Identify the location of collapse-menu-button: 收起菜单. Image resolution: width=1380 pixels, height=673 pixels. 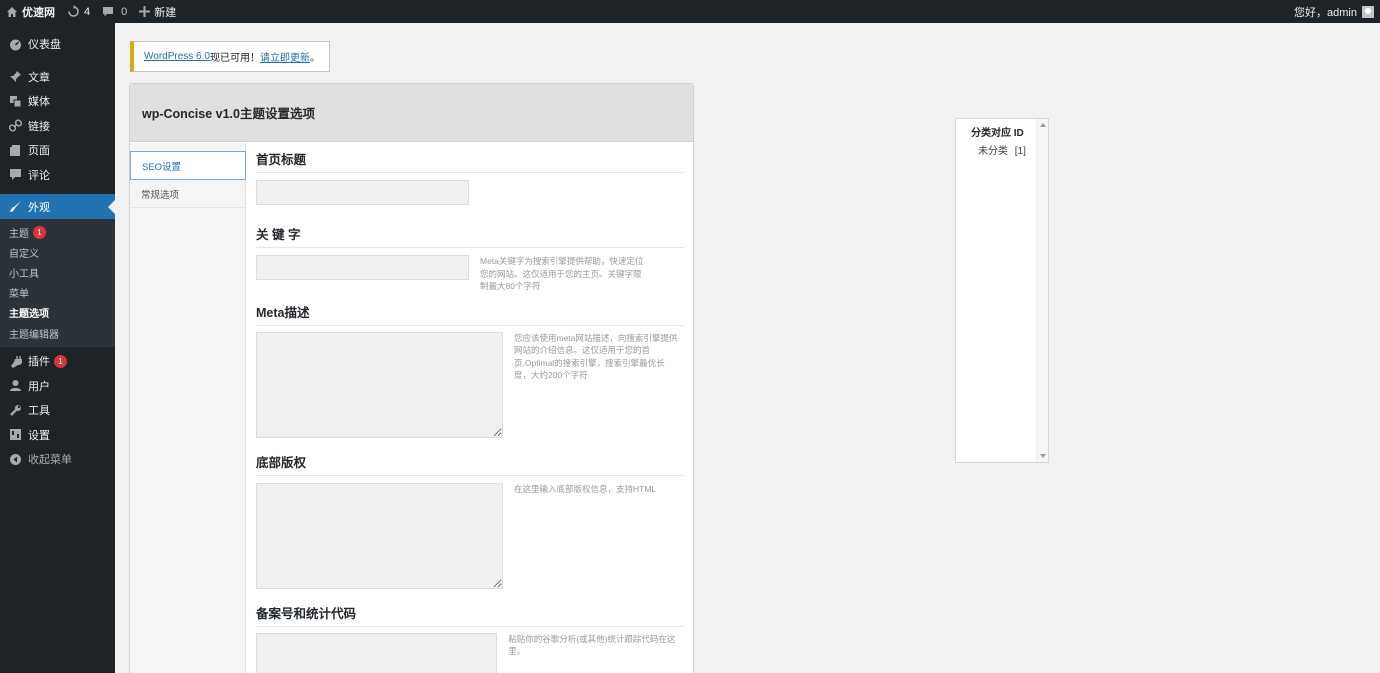
(57, 459).